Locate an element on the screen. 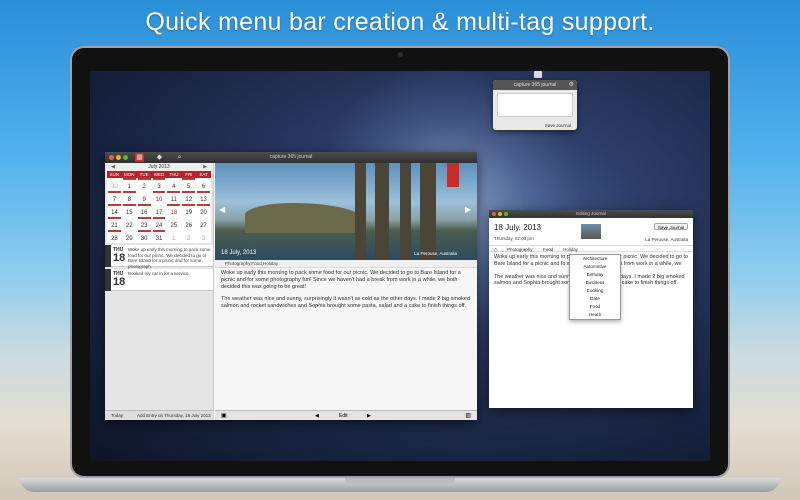  popup-header: capture 365 journal ⚙ is located at coordinates (535, 85).